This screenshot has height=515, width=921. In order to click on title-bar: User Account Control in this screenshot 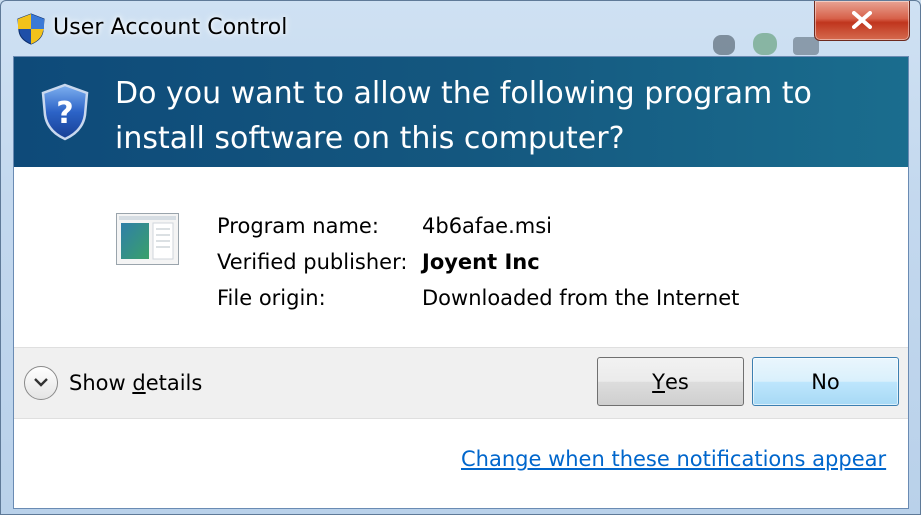, I will do `click(460, 28)`.